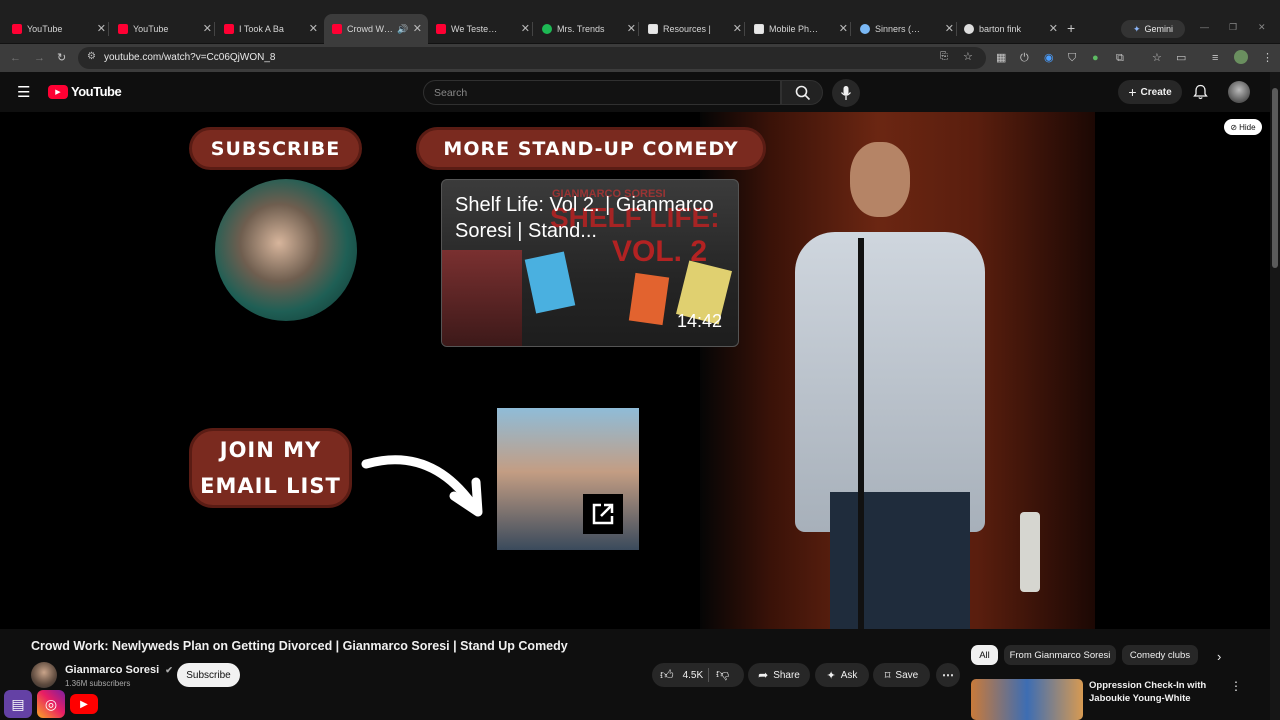 This screenshot has width=1280, height=720. I want to click on extension-icon: ▦, so click(1001, 58).